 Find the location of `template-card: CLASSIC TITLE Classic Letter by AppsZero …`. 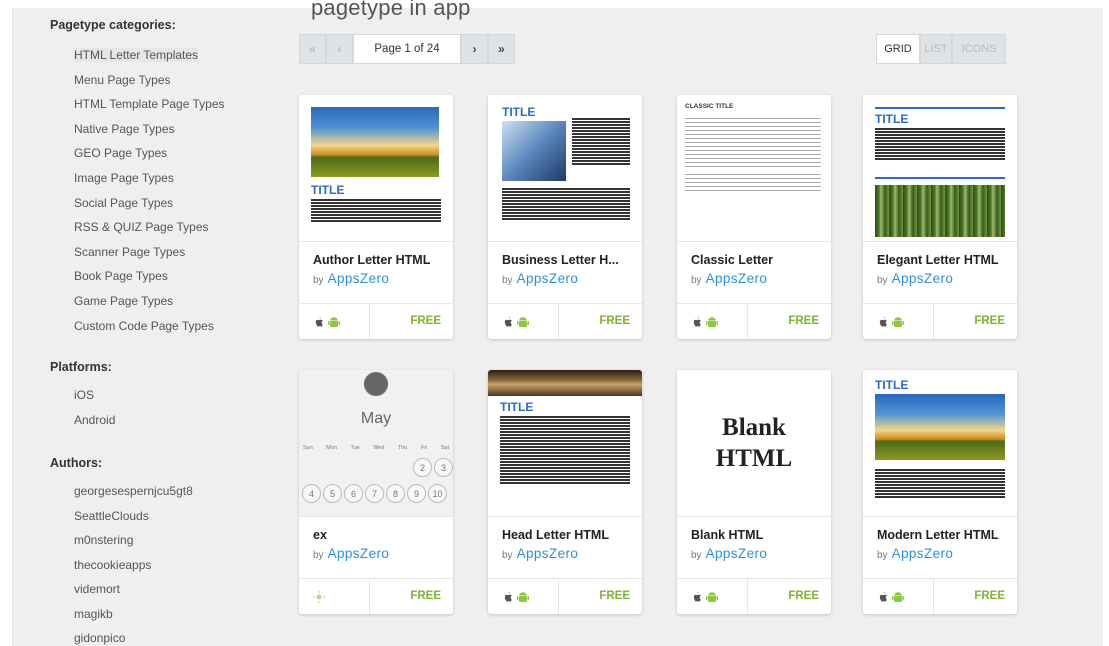

template-card: CLASSIC TITLE Classic Letter by AppsZero … is located at coordinates (754, 217).